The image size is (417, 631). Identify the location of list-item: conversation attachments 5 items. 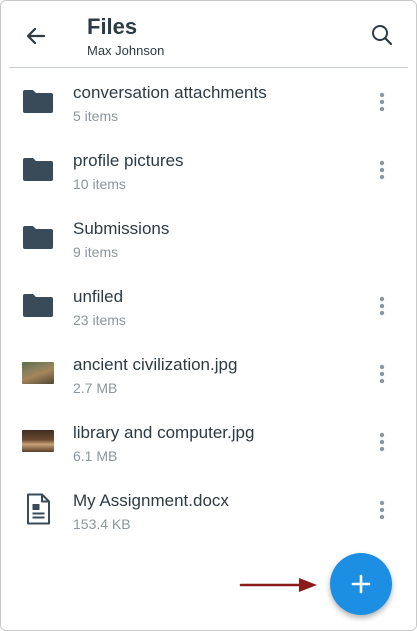
(208, 102).